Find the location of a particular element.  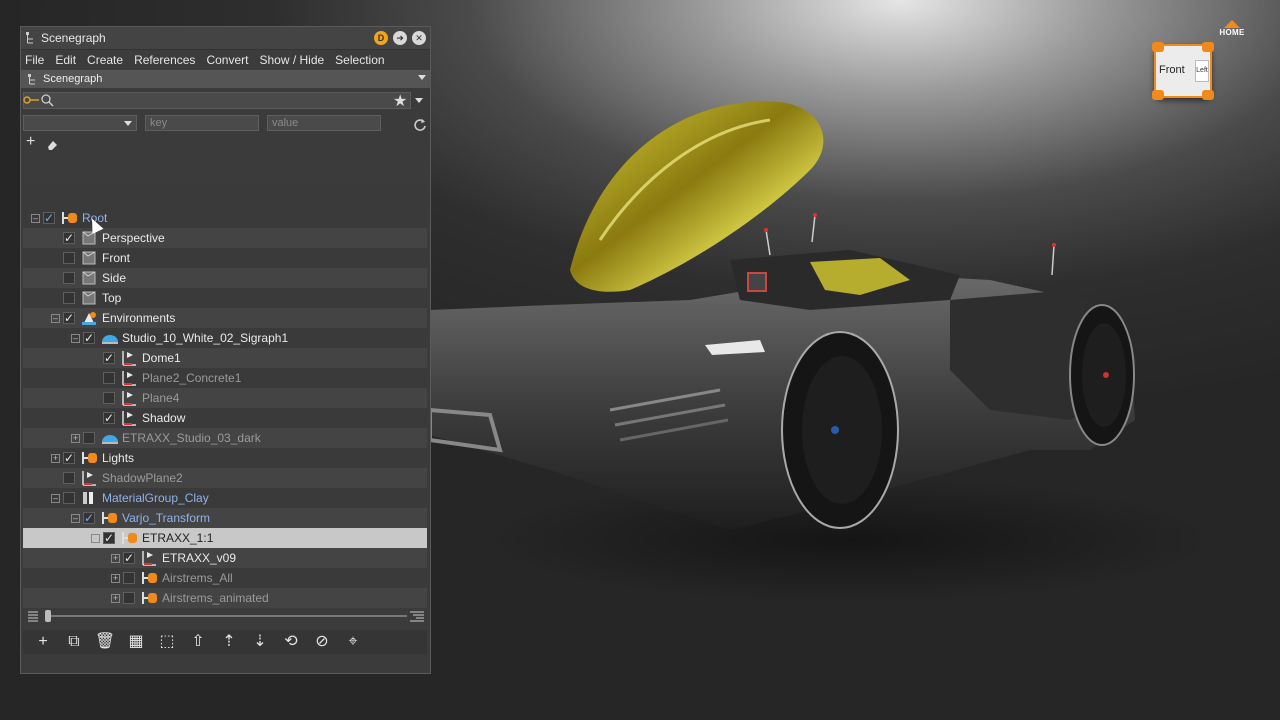

sort-down-icon: ⇣ is located at coordinates (260, 642).